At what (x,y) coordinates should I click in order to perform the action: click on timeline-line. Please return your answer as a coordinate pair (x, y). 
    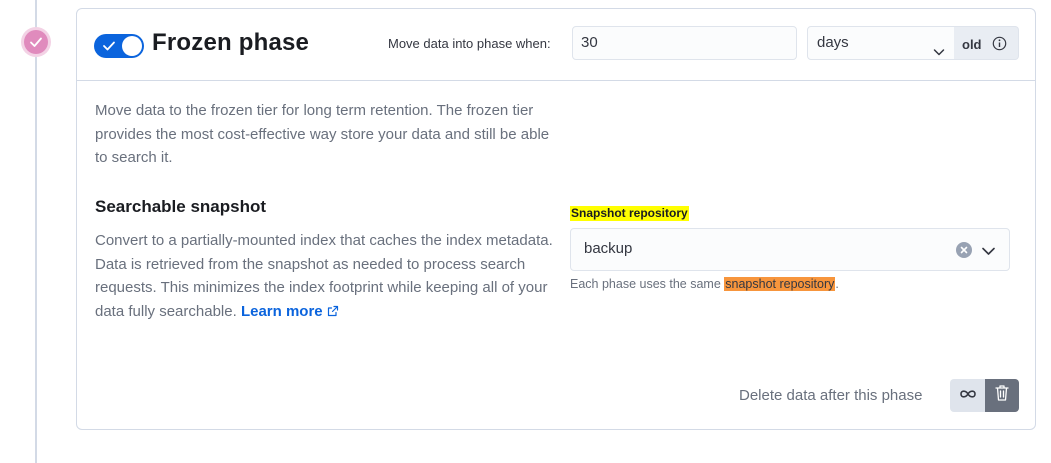
    Looking at the image, I should click on (36, 231).